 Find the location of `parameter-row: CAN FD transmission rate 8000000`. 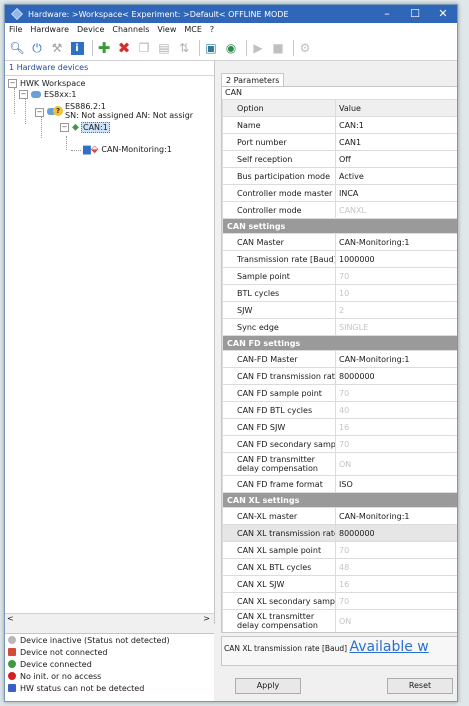

parameter-row: CAN FD transmission rate 8000000 is located at coordinates (339, 376).